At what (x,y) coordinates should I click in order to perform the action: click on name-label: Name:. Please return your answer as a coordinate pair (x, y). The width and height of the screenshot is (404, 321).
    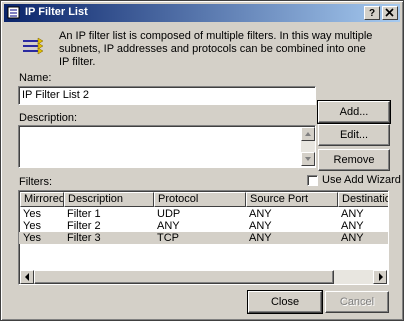
    Looking at the image, I should click on (35, 78).